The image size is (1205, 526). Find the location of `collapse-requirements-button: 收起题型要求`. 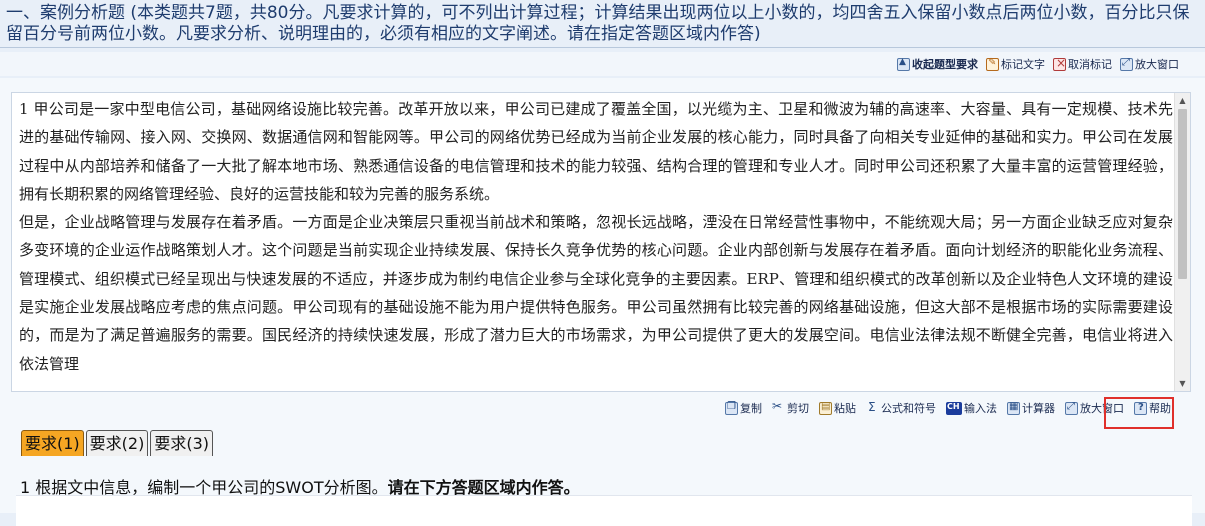

collapse-requirements-button: 收起题型要求 is located at coordinates (937, 64).